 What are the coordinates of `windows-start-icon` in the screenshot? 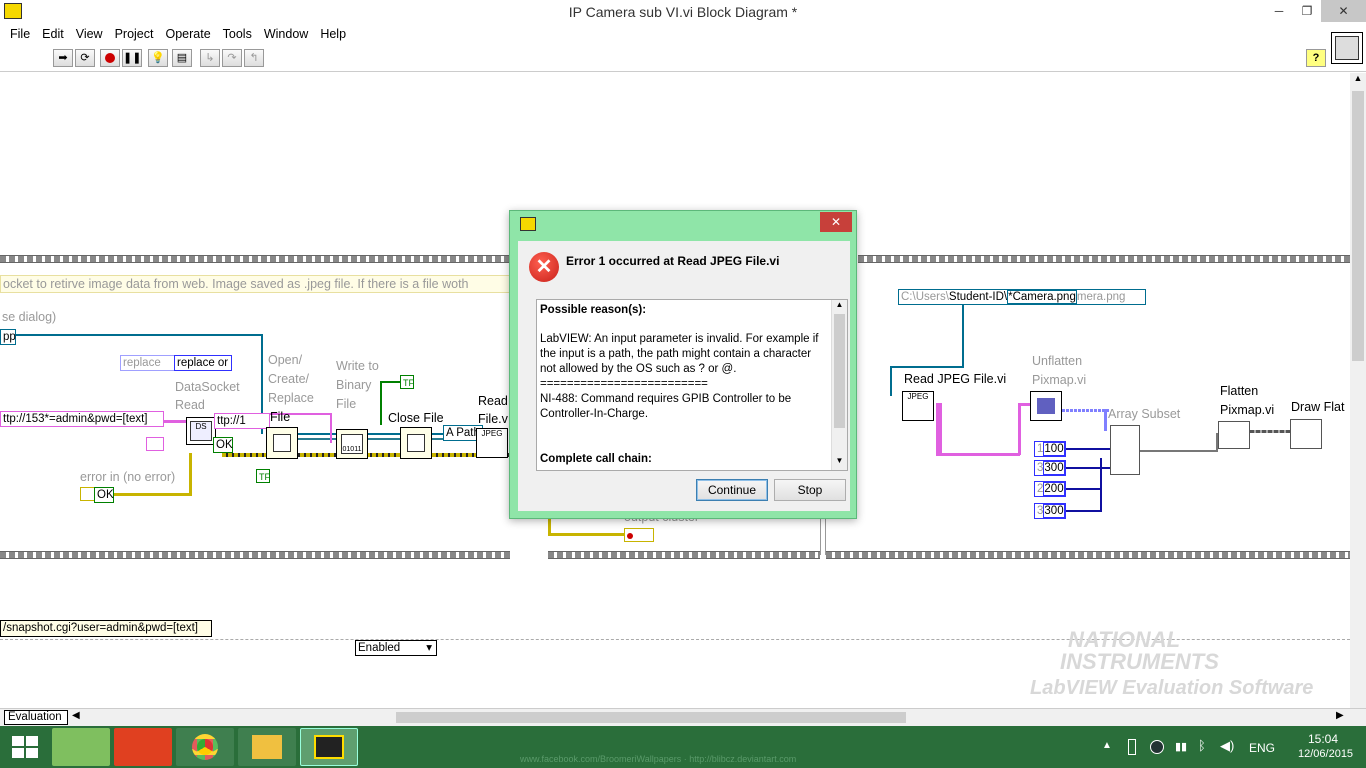 It's located at (25, 747).